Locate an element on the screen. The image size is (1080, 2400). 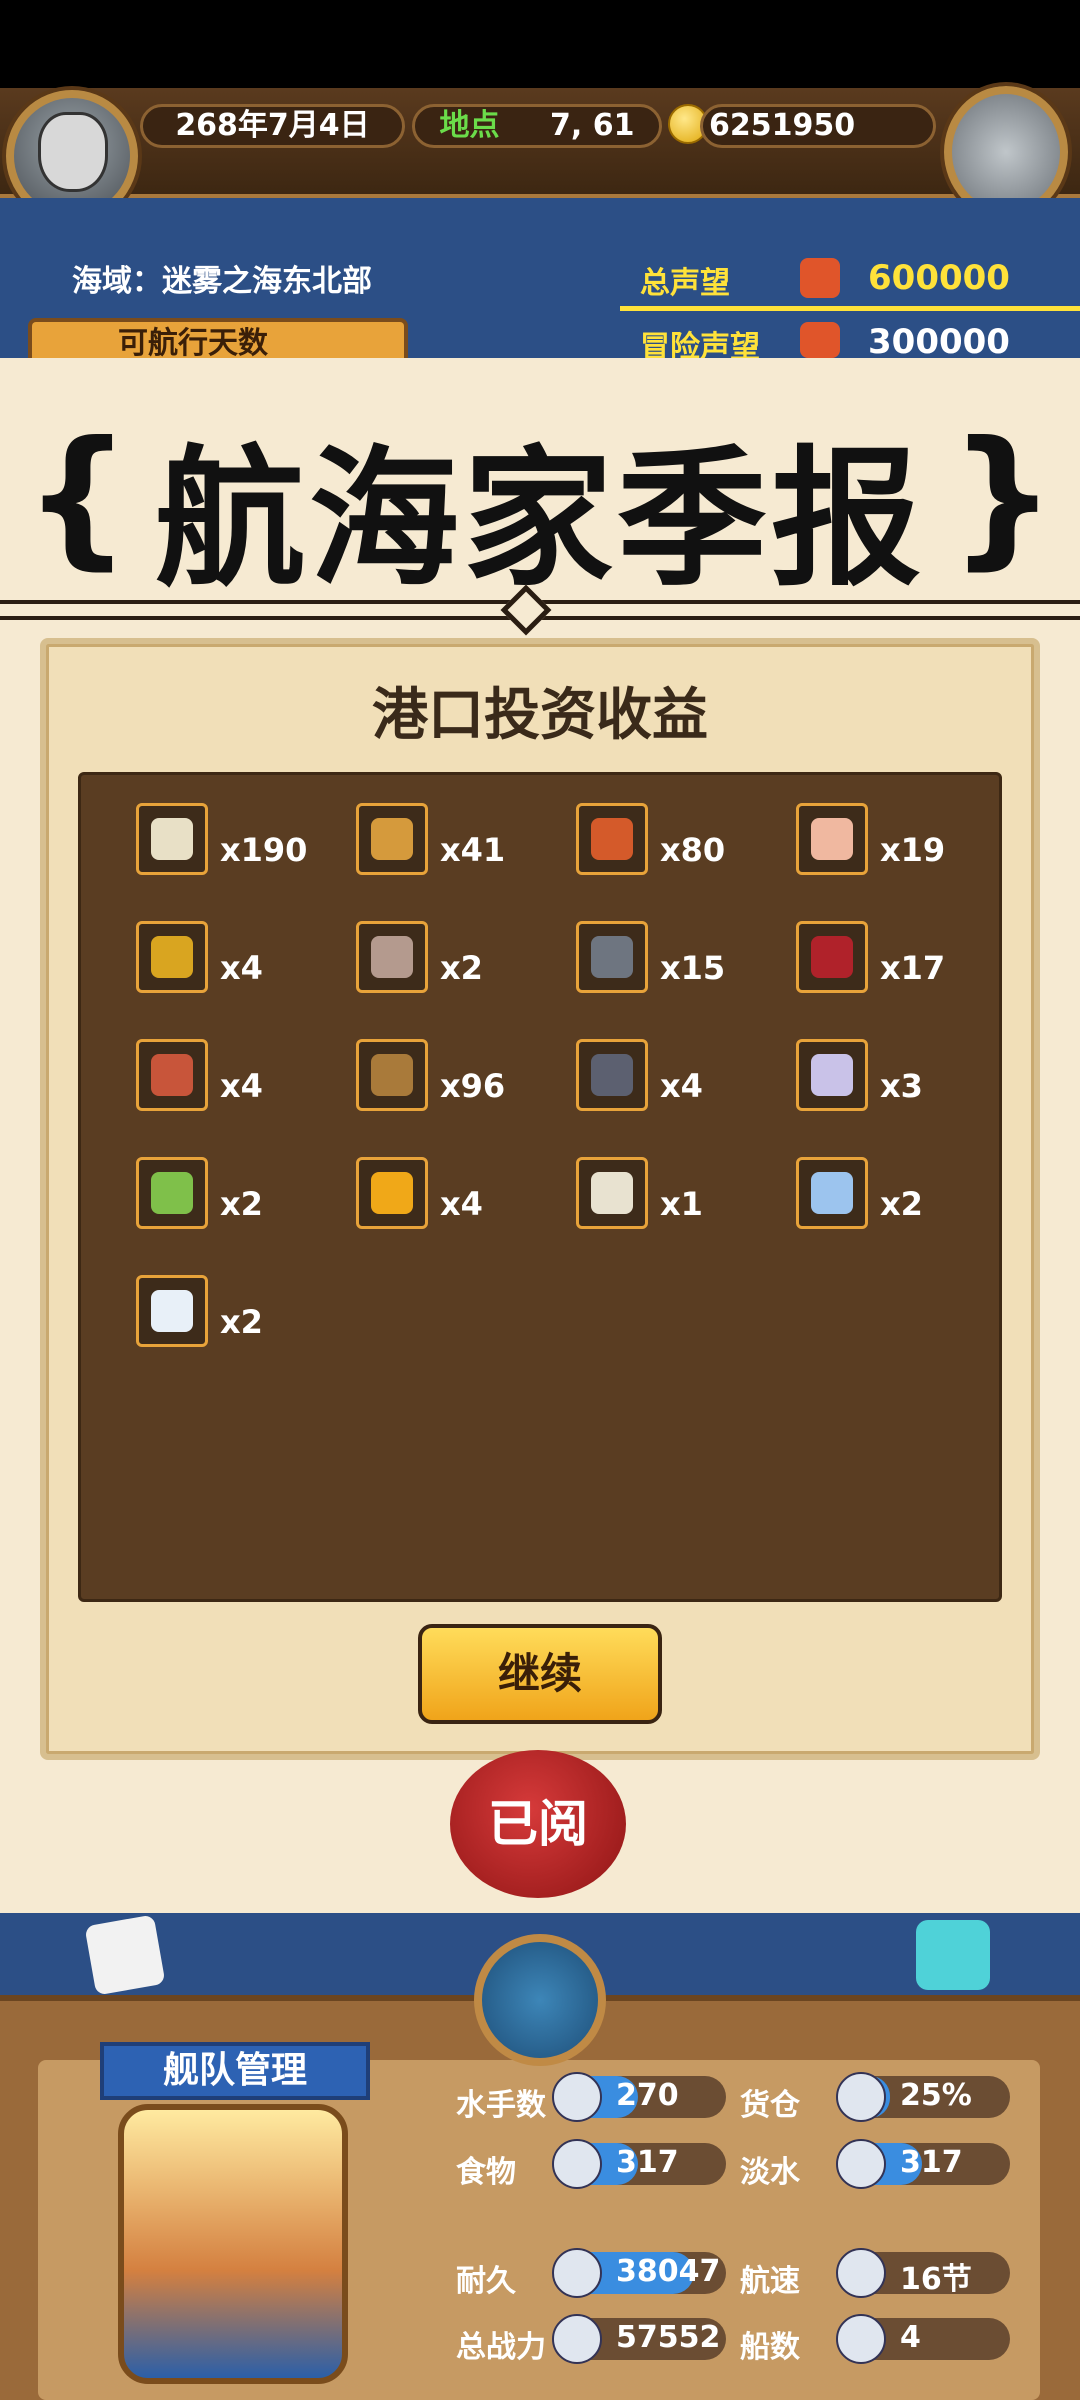
ship-medal-icon is located at coordinates (540, 2000).